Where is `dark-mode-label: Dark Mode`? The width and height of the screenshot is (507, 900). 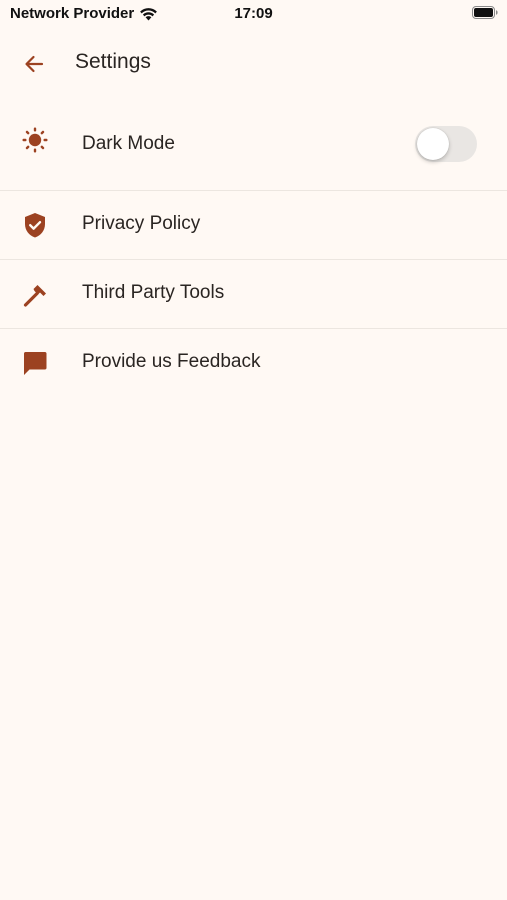 dark-mode-label: Dark Mode is located at coordinates (128, 143).